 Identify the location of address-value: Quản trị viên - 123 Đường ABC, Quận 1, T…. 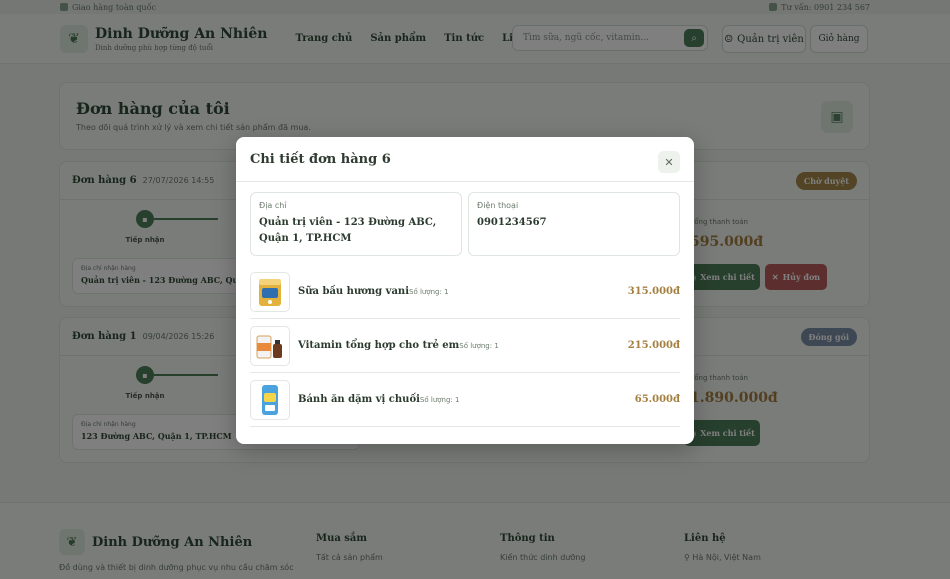
(348, 230).